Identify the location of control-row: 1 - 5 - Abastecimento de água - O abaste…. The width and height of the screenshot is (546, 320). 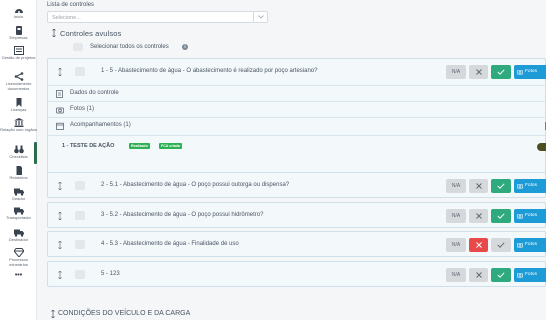
(297, 72).